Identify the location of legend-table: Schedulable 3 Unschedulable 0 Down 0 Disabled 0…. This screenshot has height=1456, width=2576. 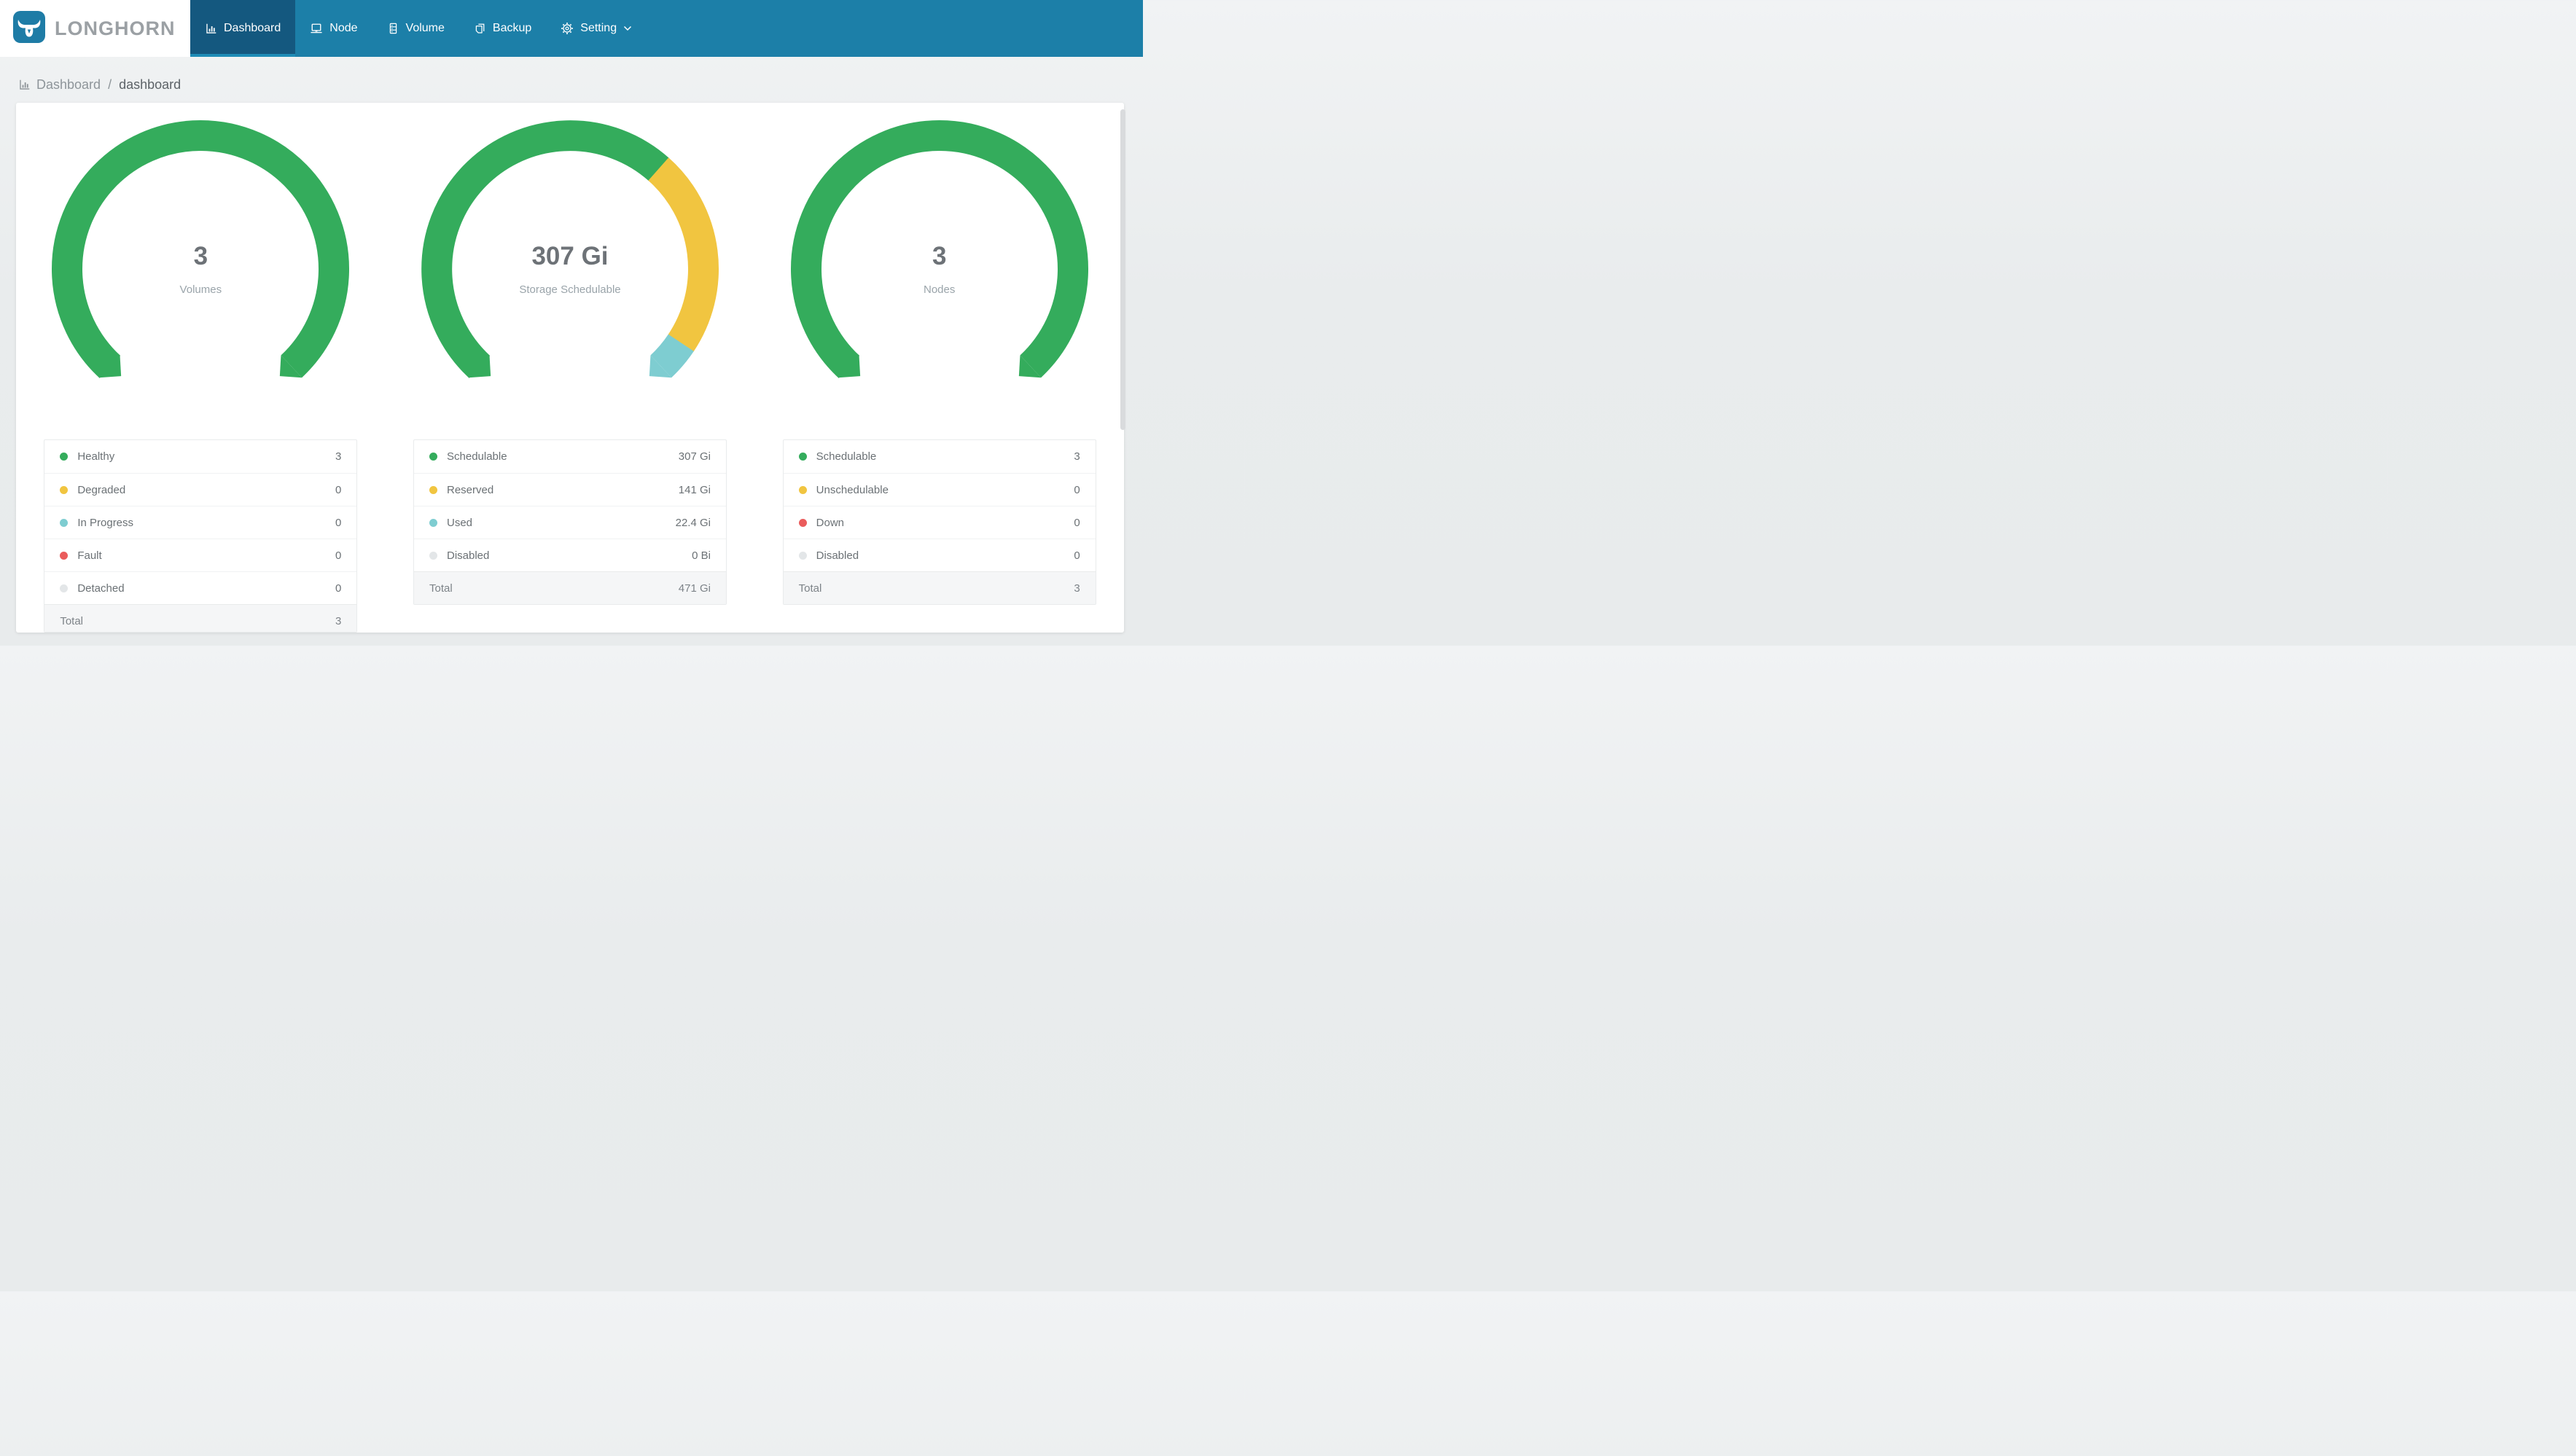
(939, 522).